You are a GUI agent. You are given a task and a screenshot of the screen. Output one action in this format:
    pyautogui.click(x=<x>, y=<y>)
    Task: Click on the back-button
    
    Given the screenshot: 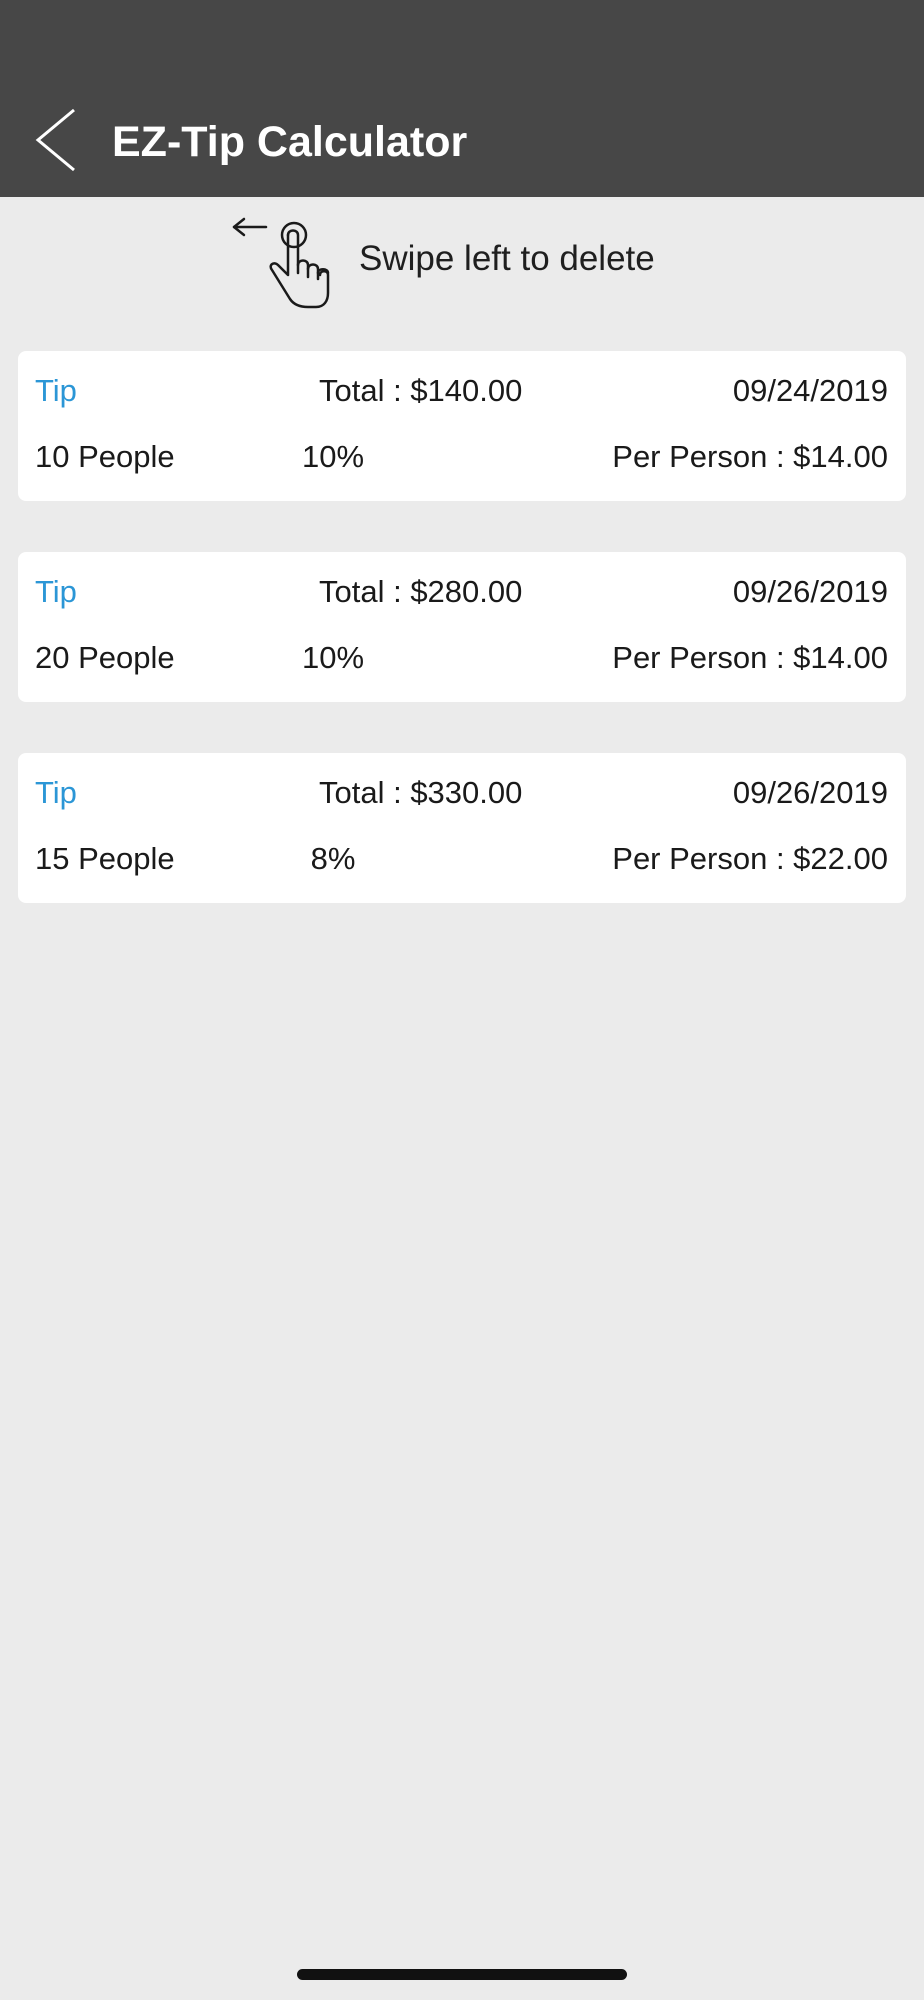 What is the action you would take?
    pyautogui.click(x=58, y=140)
    